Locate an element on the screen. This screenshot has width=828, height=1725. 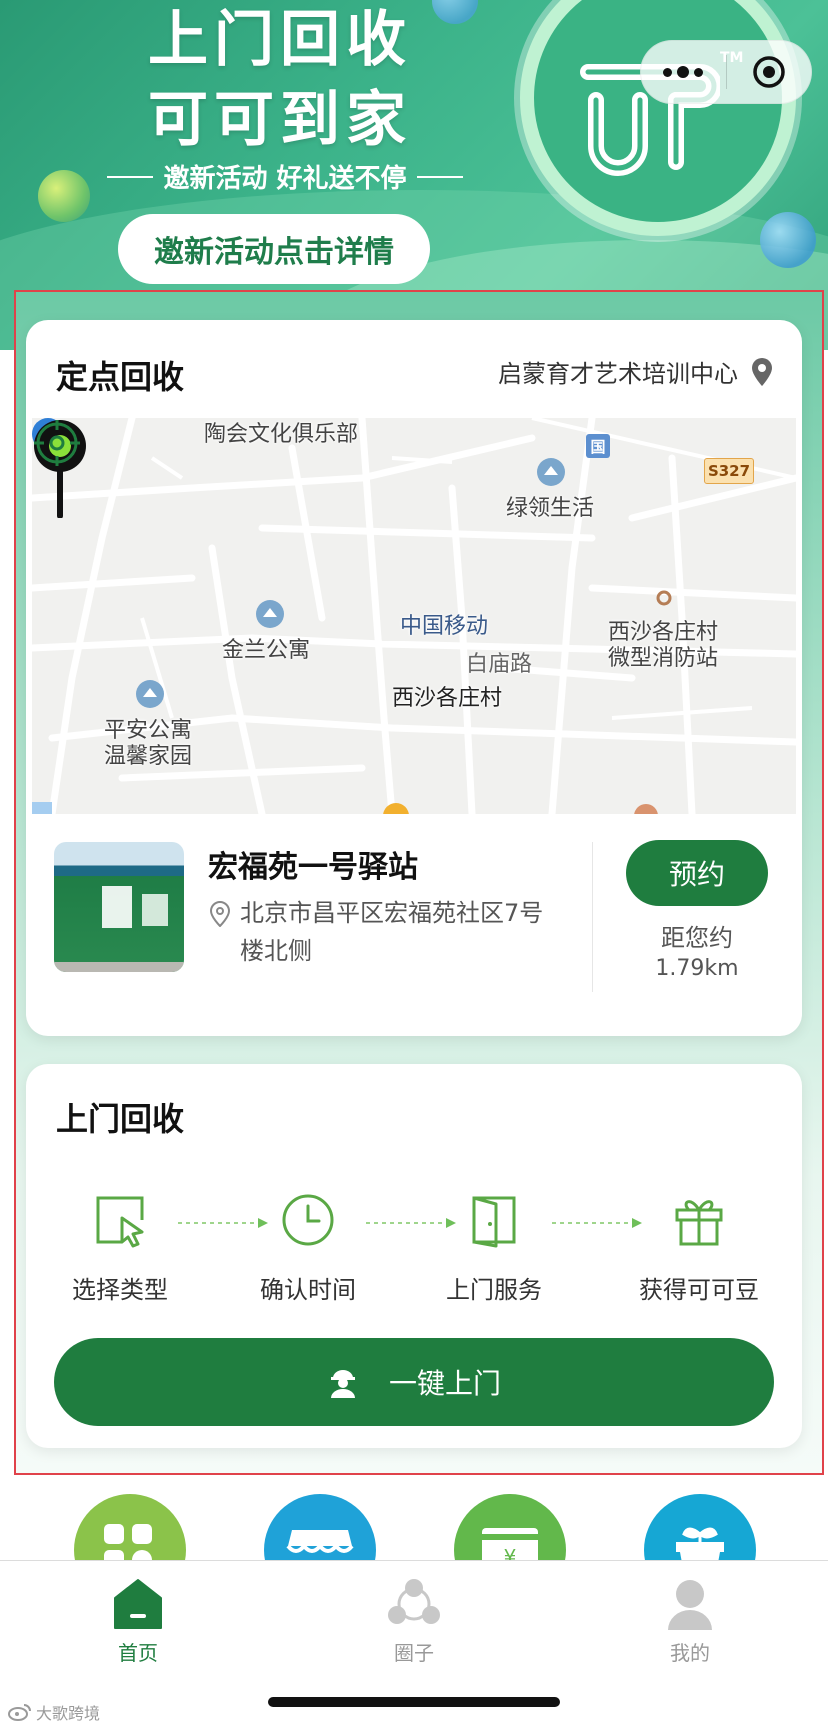
step-select-type: 选择类型 is located at coordinates (120, 1244).